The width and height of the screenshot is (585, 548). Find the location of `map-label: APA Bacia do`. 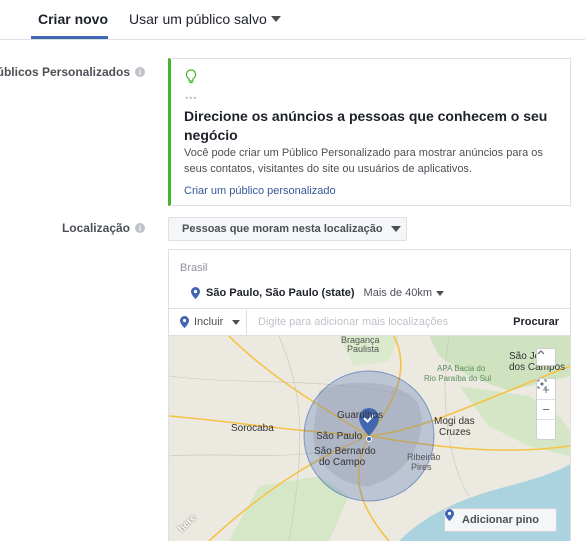

map-label: APA Bacia do is located at coordinates (461, 368).